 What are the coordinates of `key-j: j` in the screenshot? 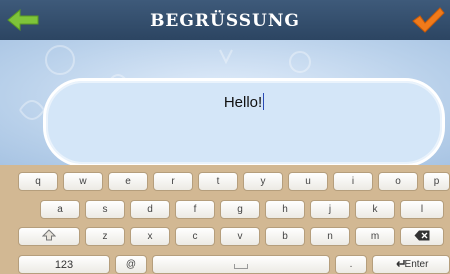 It's located at (330, 209).